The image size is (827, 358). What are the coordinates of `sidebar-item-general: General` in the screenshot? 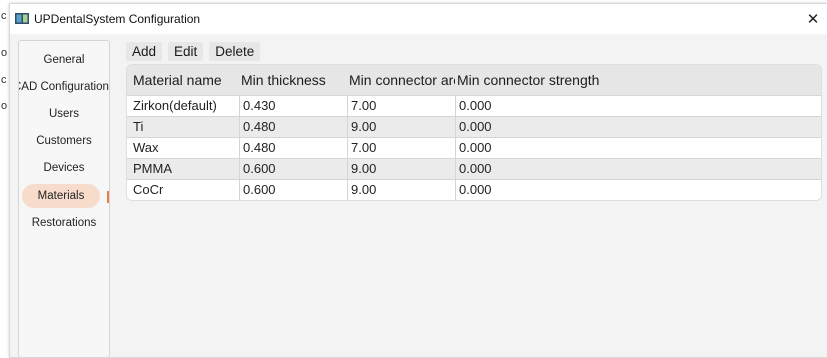 It's located at (64, 60).